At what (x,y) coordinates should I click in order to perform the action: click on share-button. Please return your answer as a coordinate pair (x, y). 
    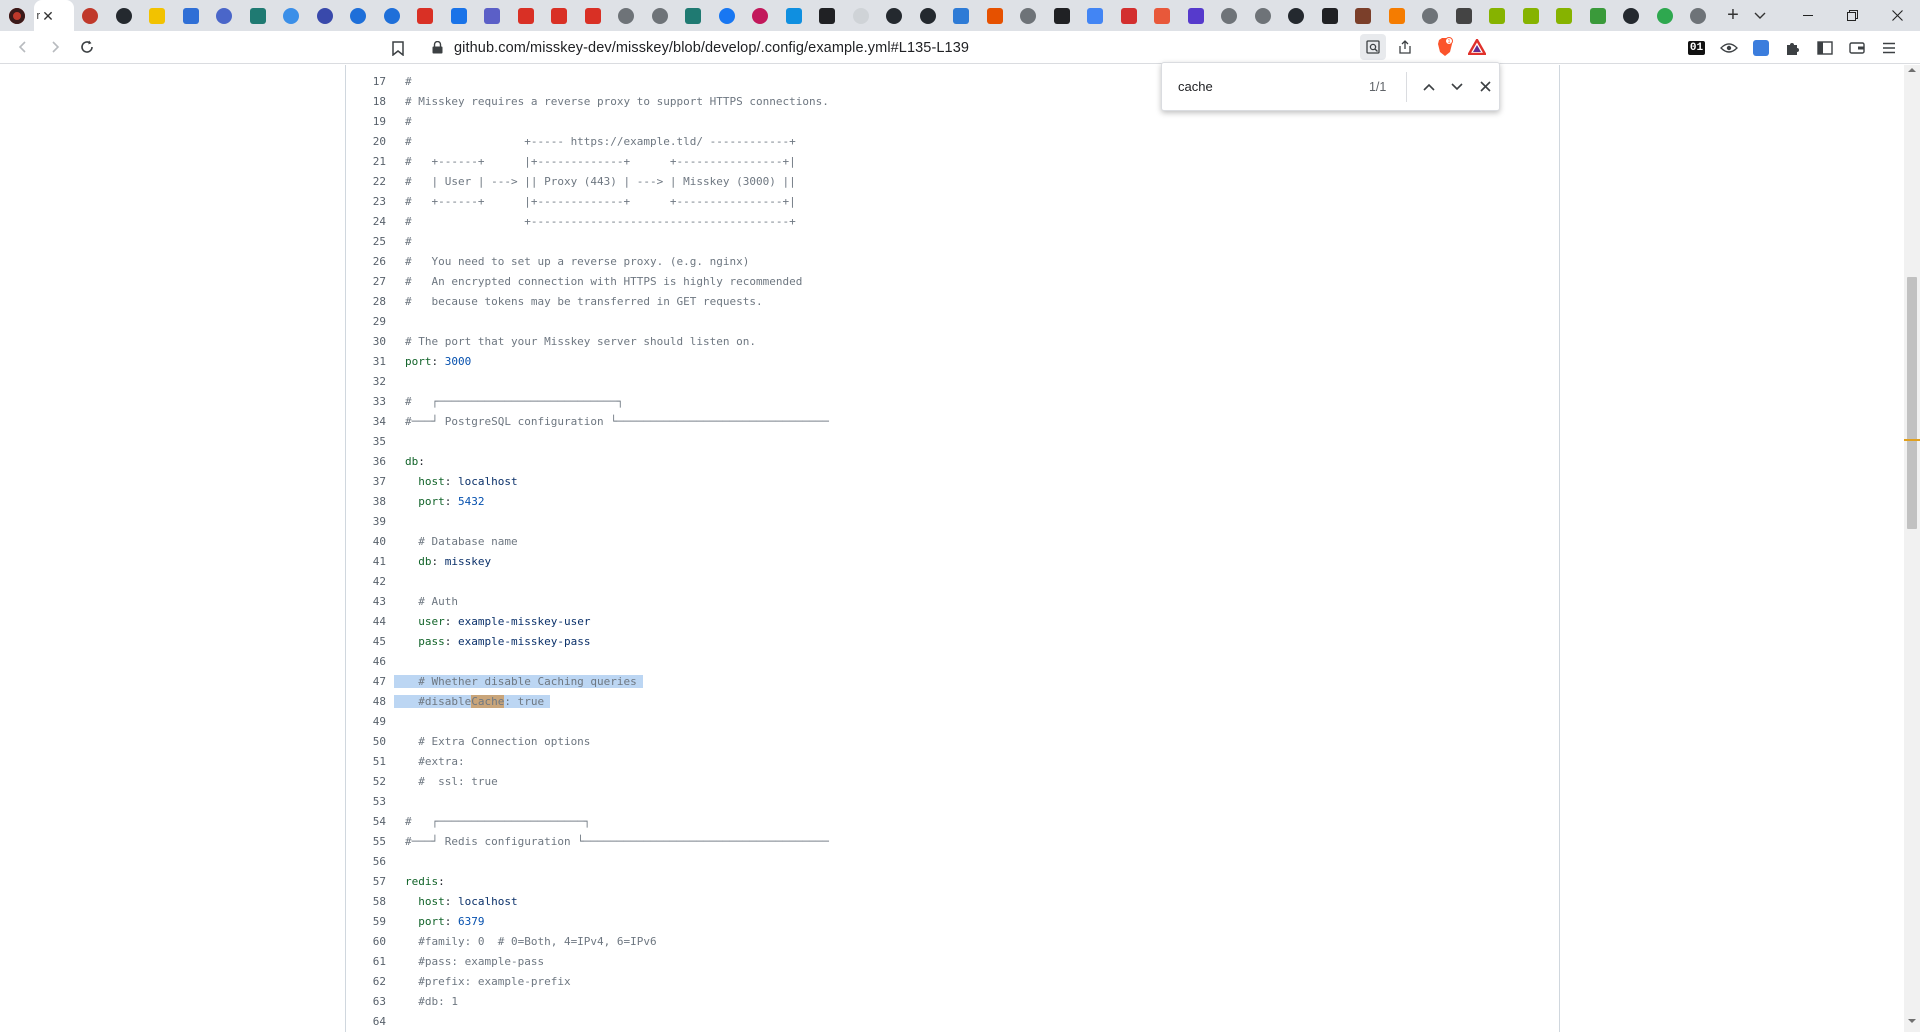
    Looking at the image, I should click on (1405, 47).